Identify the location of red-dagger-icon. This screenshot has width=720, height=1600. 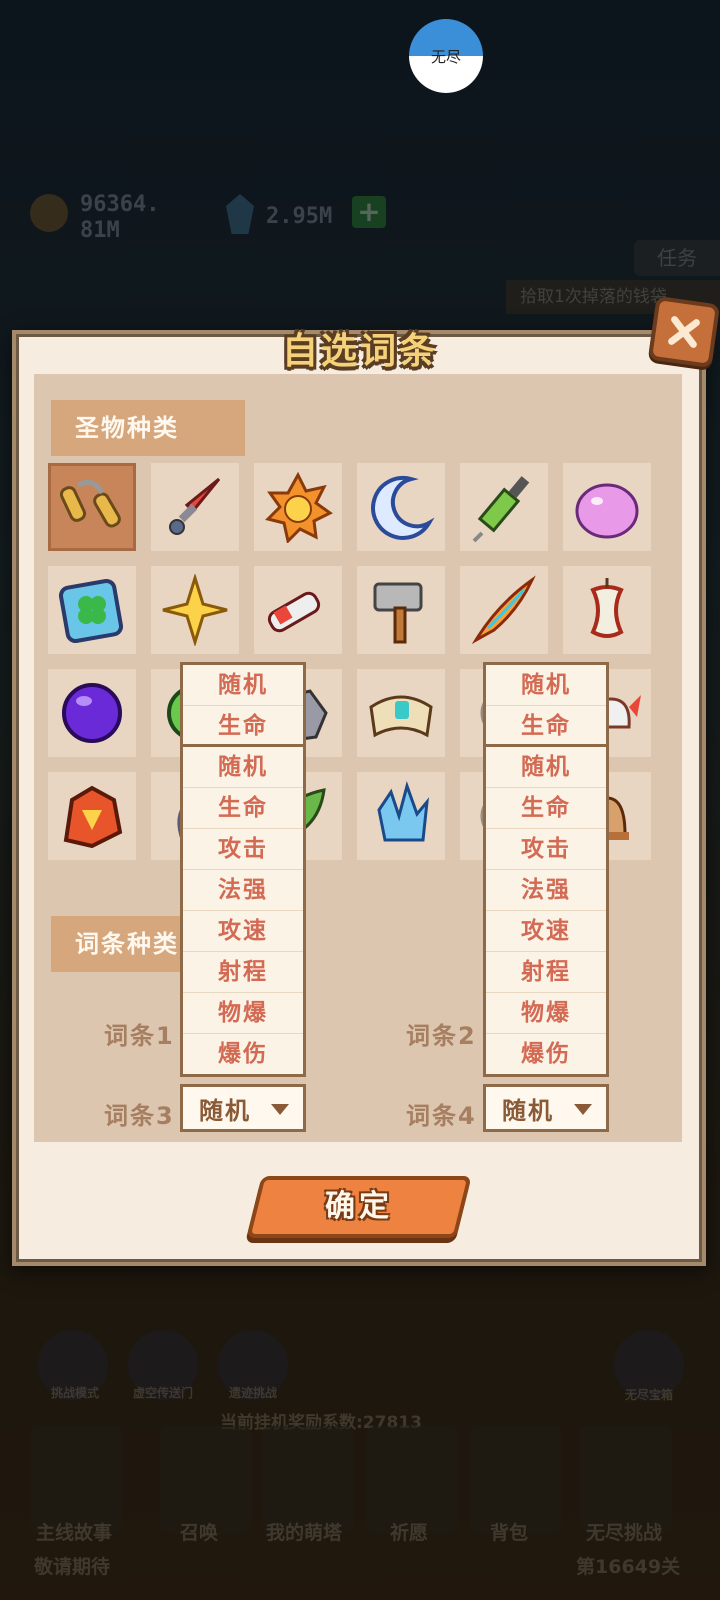
(195, 506).